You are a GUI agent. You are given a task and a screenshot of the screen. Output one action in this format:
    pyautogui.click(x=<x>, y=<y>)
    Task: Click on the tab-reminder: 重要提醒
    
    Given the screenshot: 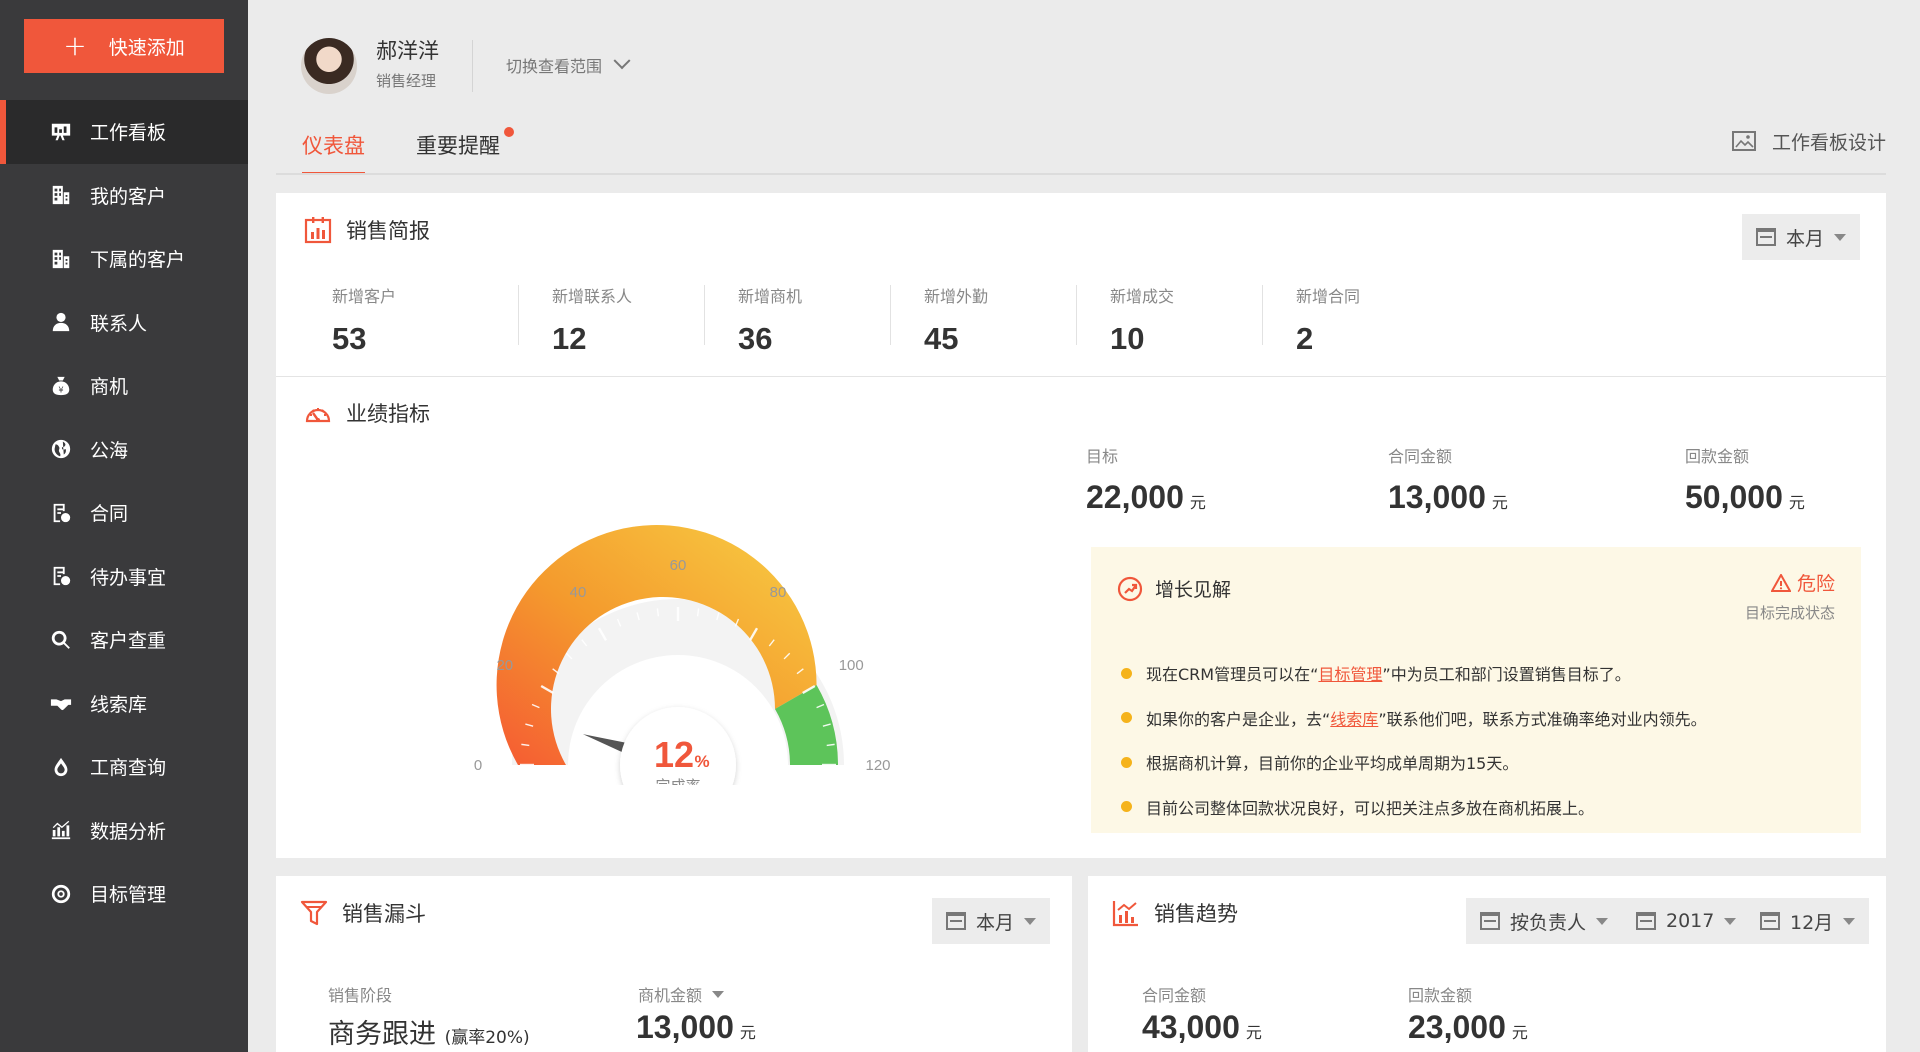 What is the action you would take?
    pyautogui.click(x=465, y=149)
    